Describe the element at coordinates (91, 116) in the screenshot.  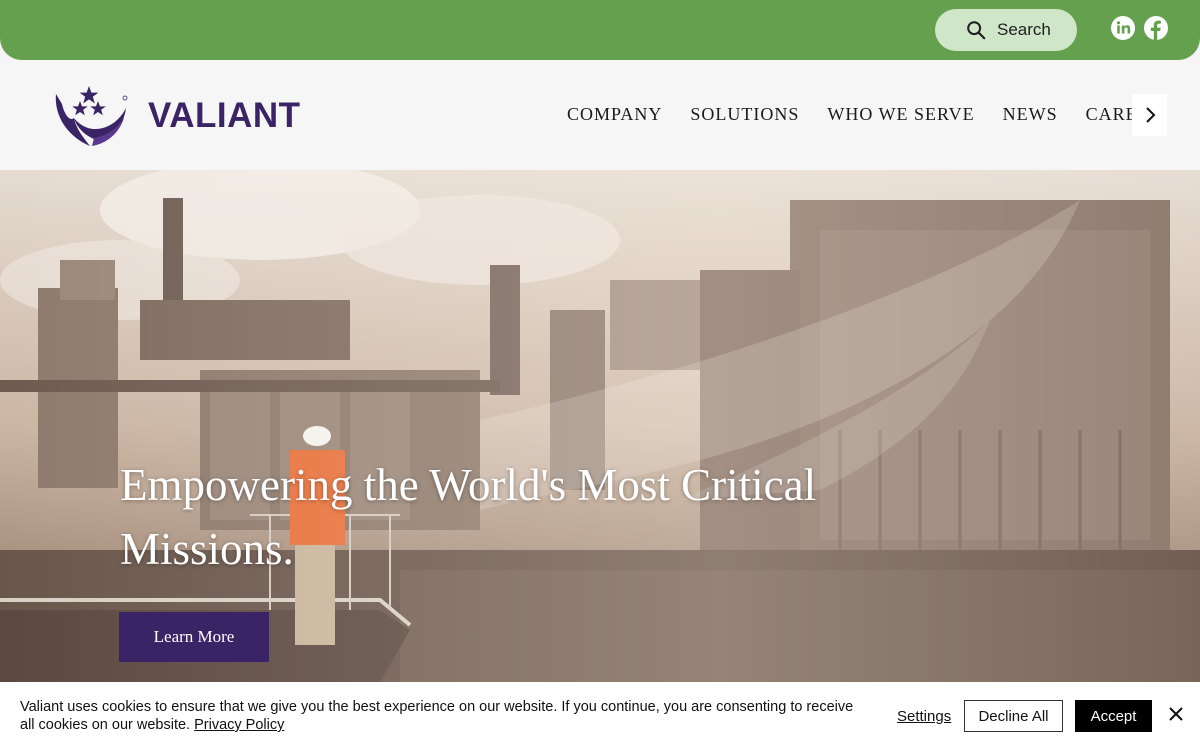
I see `eagle-stars-logo-icon` at that location.